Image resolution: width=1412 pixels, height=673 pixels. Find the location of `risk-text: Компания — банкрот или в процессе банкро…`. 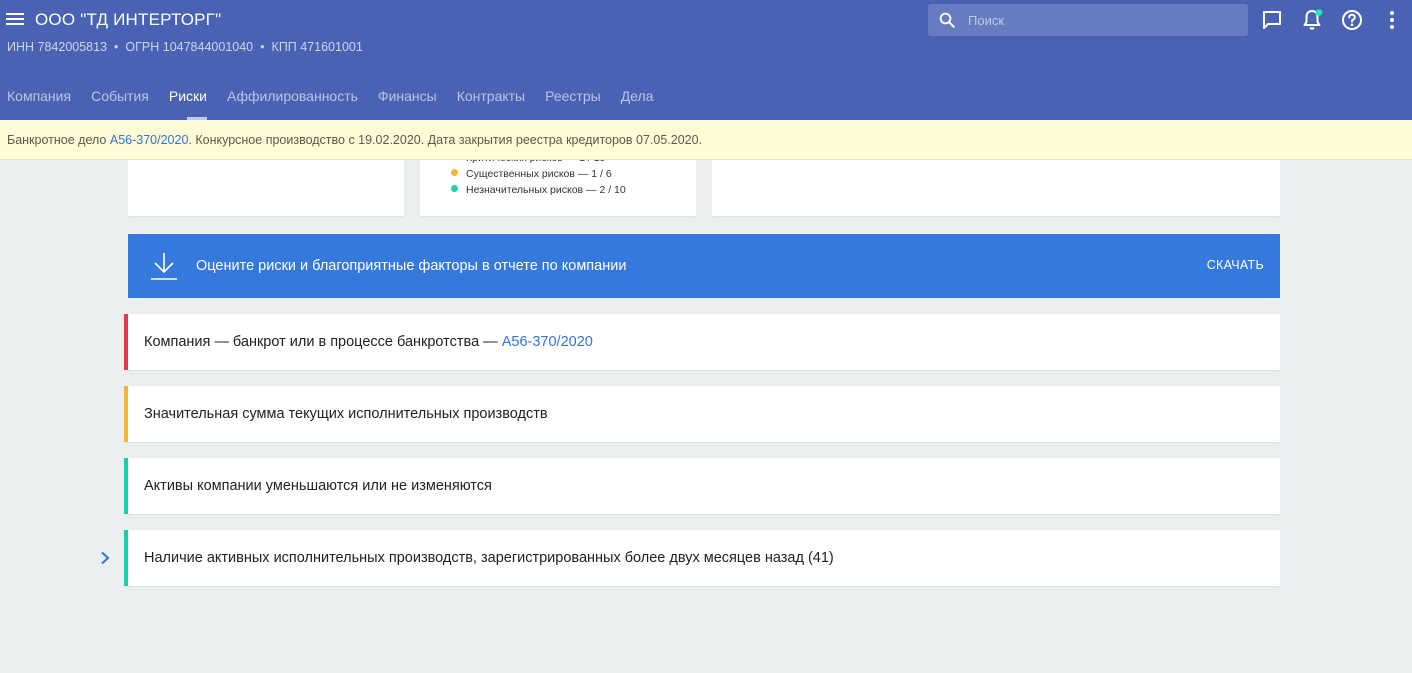

risk-text: Компания — банкрот или в процессе банкро… is located at coordinates (368, 342).